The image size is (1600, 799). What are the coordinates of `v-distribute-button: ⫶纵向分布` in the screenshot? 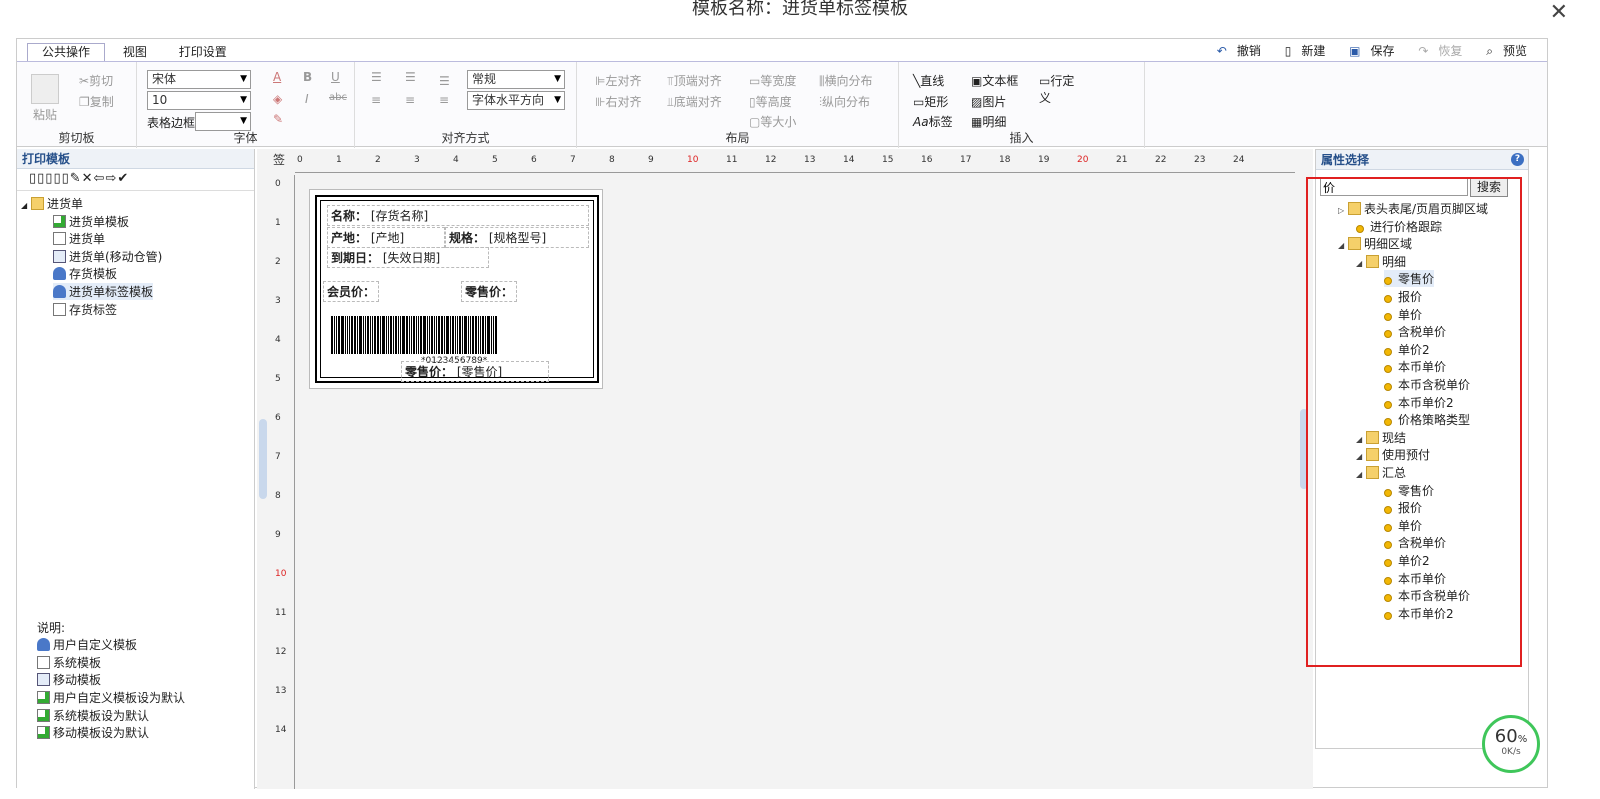 It's located at (844, 101).